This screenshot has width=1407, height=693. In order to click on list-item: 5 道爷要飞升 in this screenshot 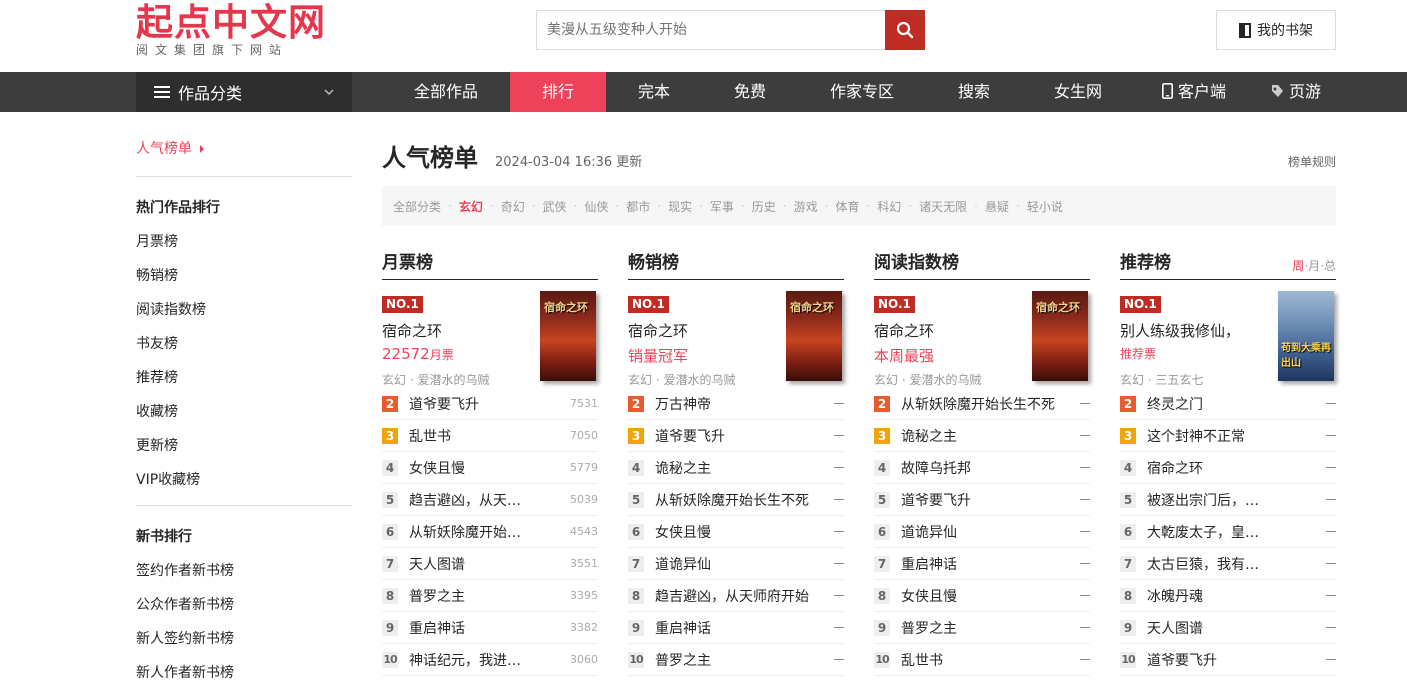, I will do `click(982, 500)`.